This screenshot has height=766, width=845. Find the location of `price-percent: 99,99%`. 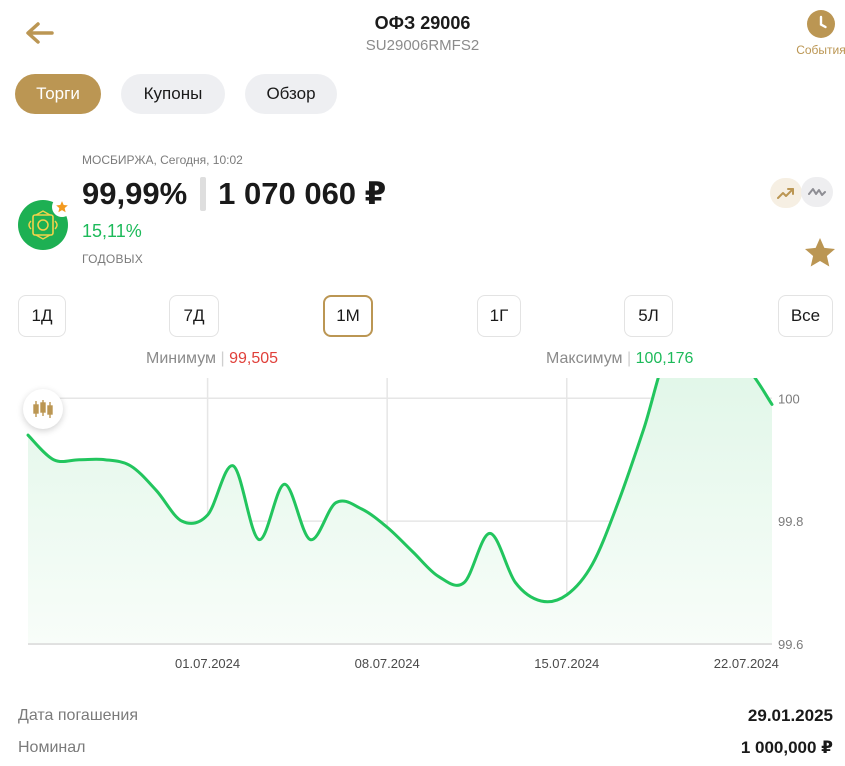

price-percent: 99,99% is located at coordinates (135, 193).